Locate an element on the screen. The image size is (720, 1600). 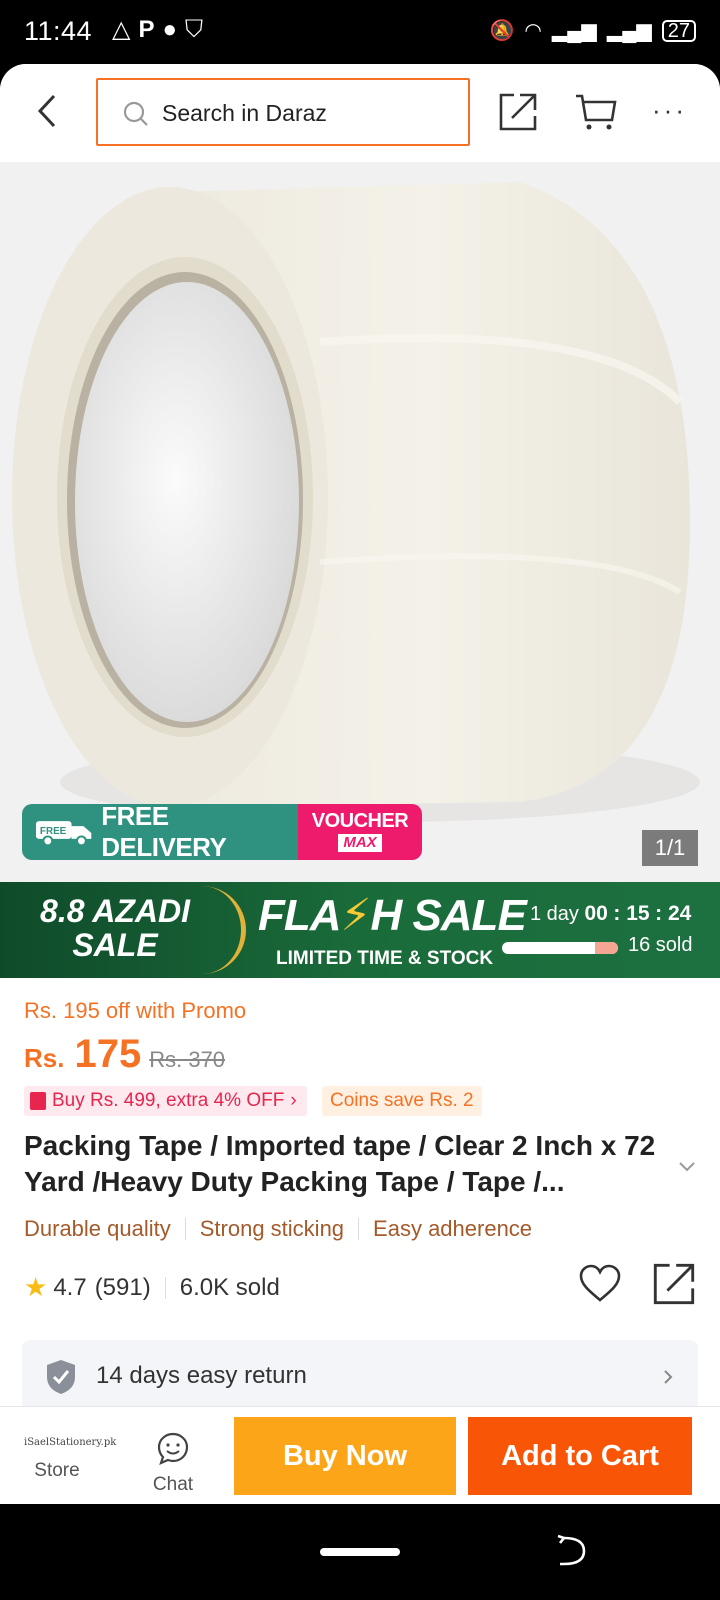
bolt-icon: ⚡ is located at coordinates (356, 915).